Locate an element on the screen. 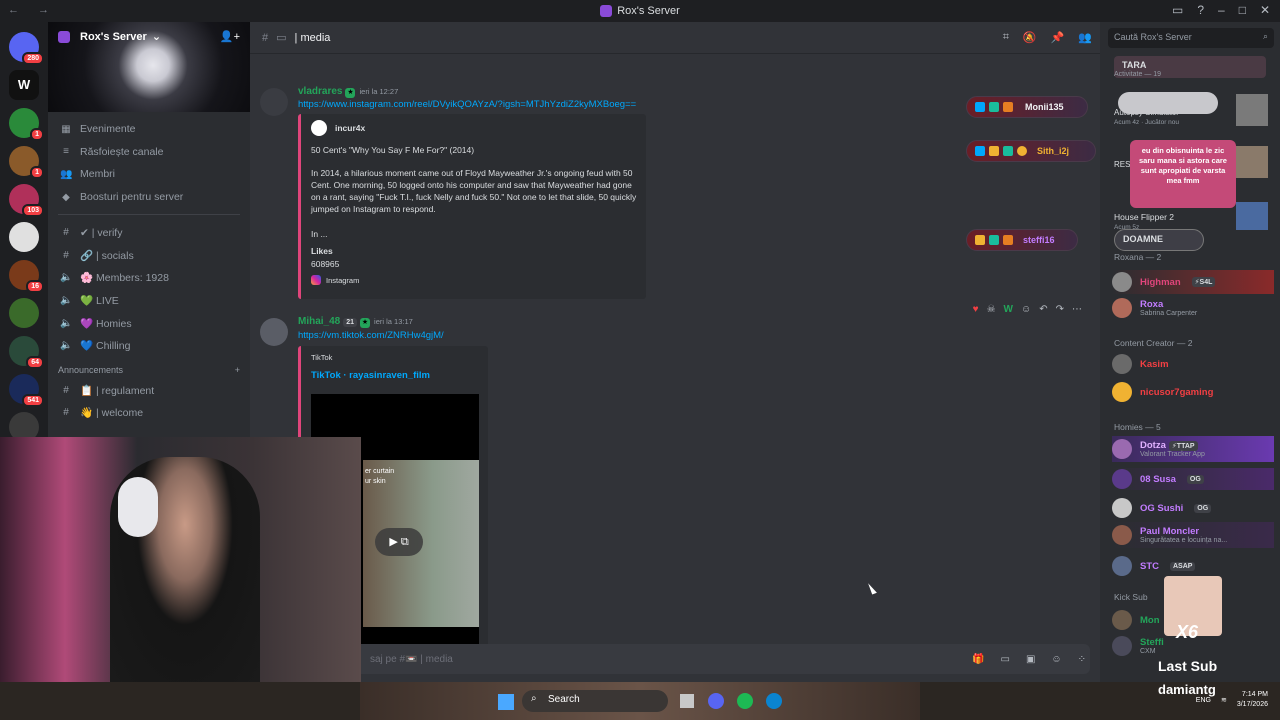 The image size is (1280, 720). discord-icon is located at coordinates (716, 701).